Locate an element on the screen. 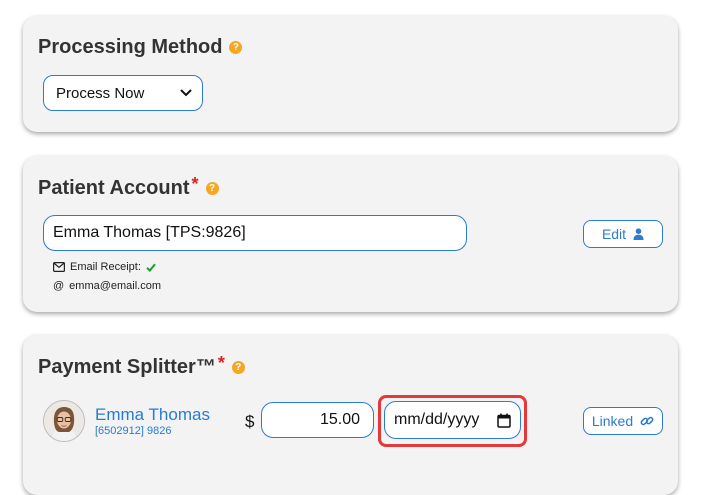 The width and height of the screenshot is (710, 495). patient-account-title: Patient Account is located at coordinates (114, 188).